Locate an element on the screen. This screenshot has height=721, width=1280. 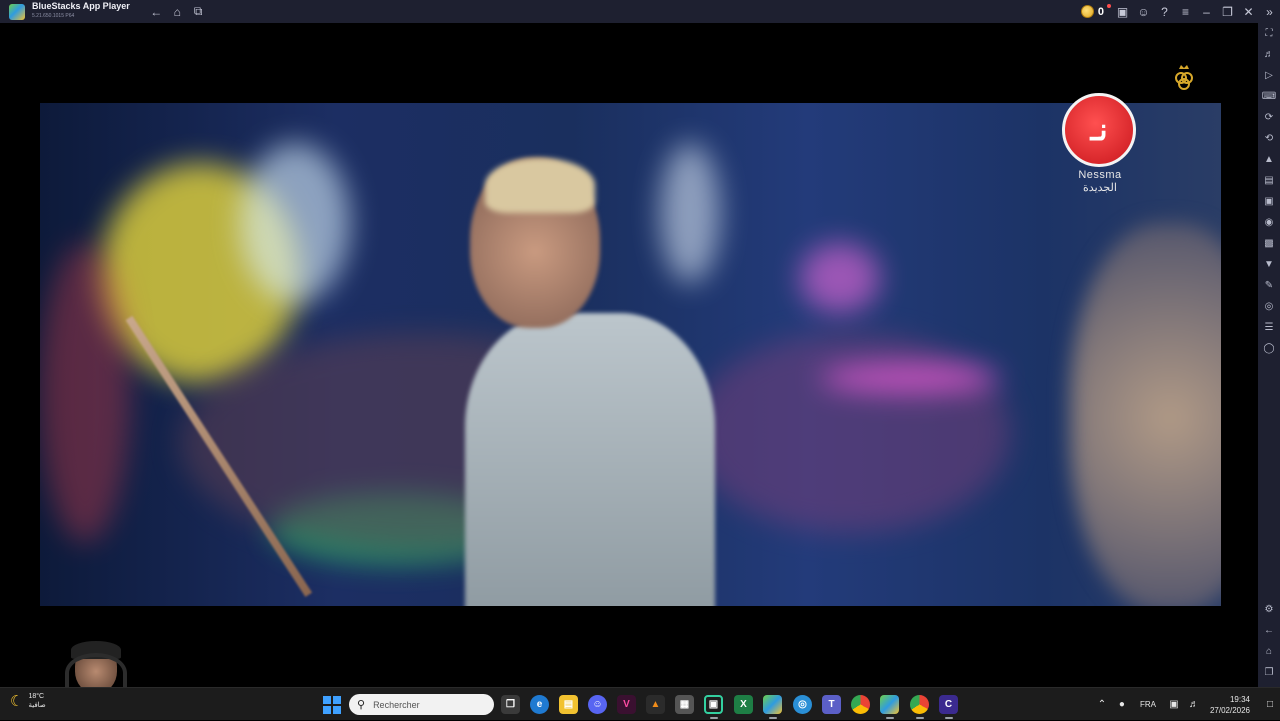
capcut-icon: C is located at coordinates (948, 704).